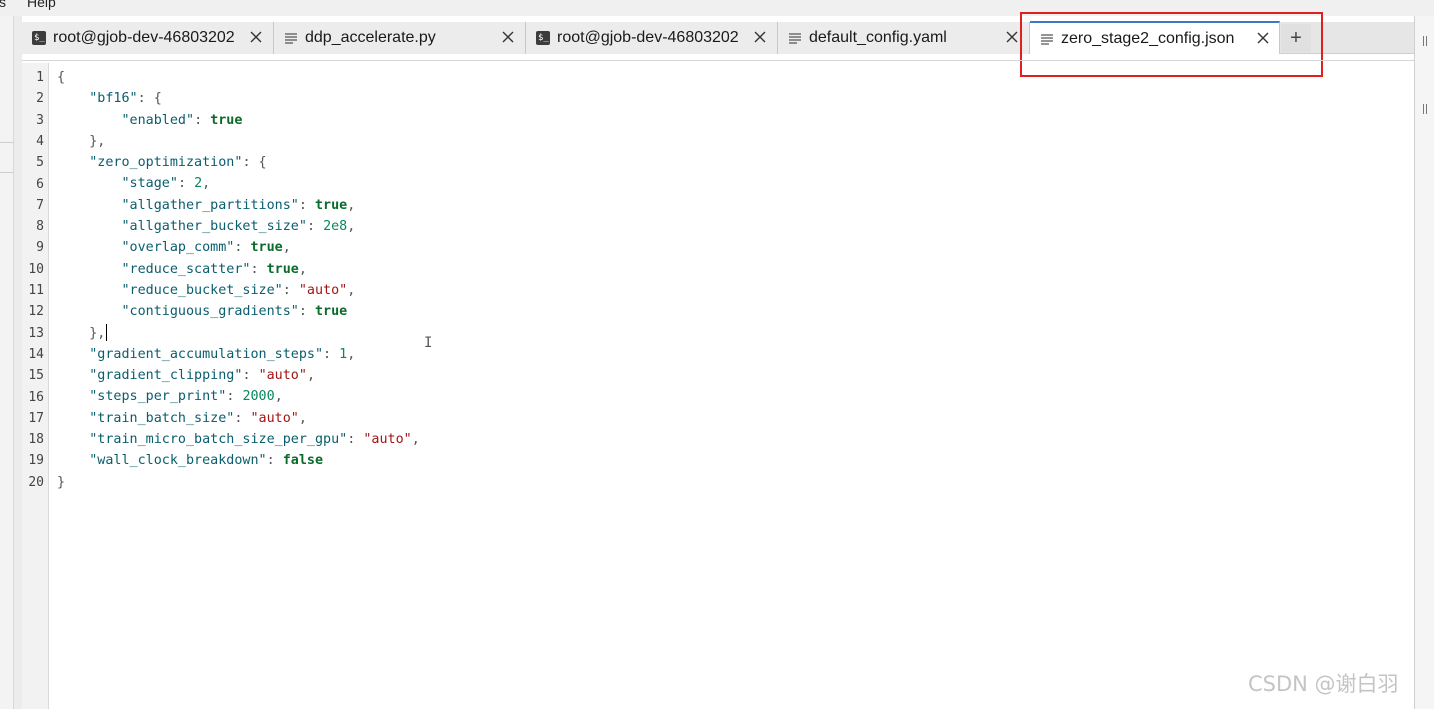 This screenshot has height=709, width=1434. Describe the element at coordinates (238, 333) in the screenshot. I see `code-line: },` at that location.